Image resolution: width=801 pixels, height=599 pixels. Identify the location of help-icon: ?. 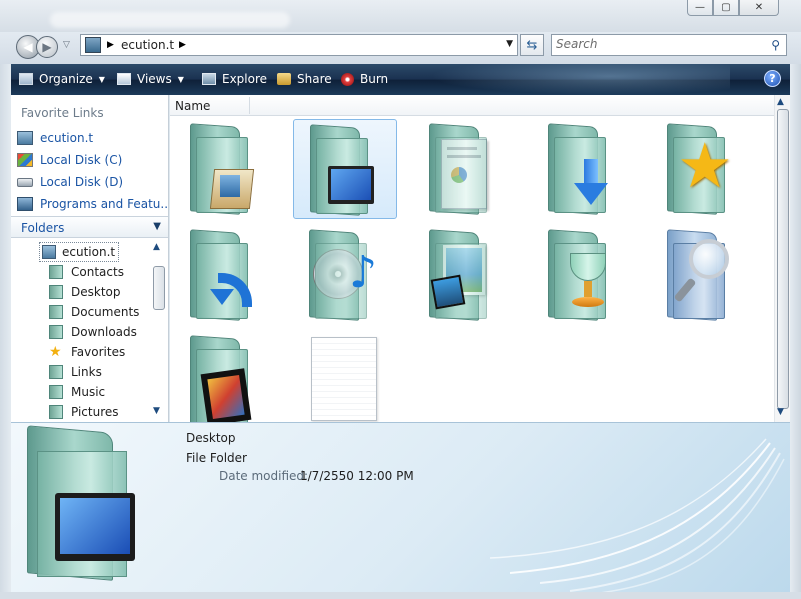
(772, 78).